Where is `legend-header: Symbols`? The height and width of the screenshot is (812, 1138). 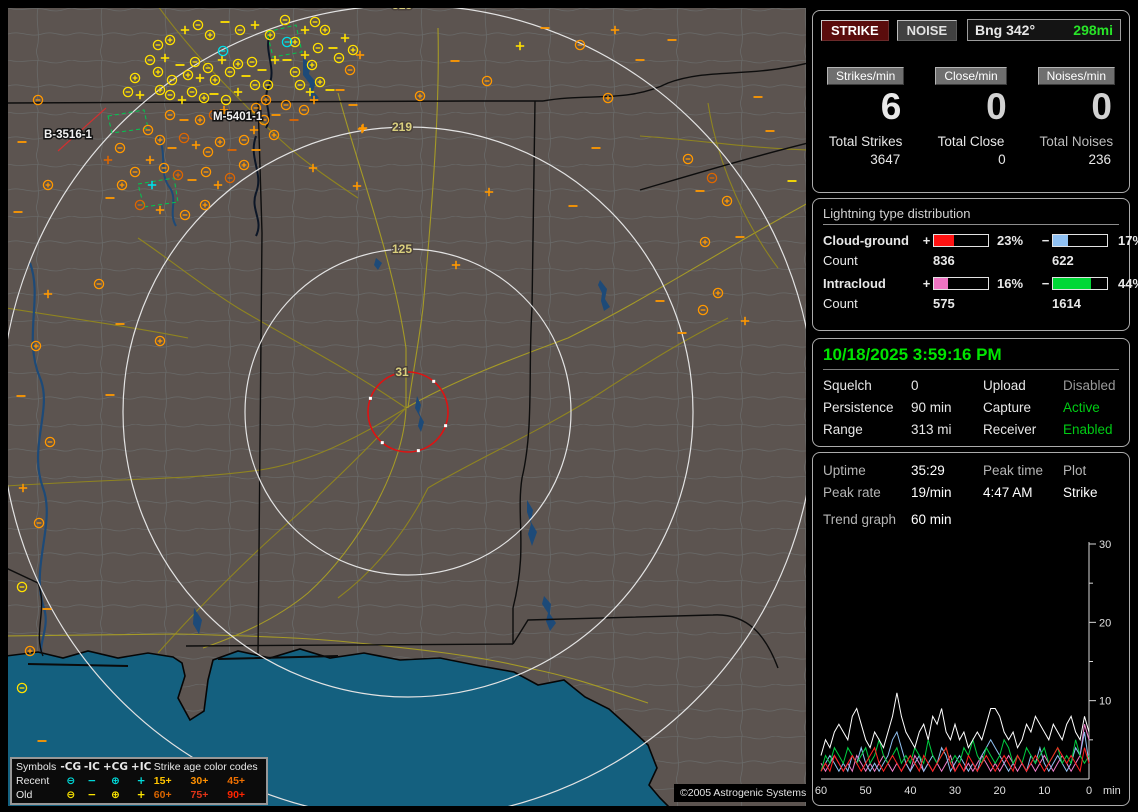 legend-header: Symbols is located at coordinates (36, 767).